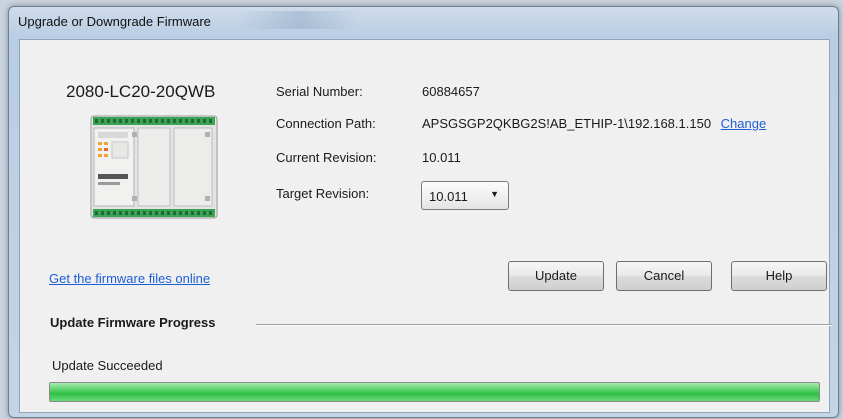 The width and height of the screenshot is (843, 419). I want to click on target-revision-select: 10.011 ▼, so click(465, 195).